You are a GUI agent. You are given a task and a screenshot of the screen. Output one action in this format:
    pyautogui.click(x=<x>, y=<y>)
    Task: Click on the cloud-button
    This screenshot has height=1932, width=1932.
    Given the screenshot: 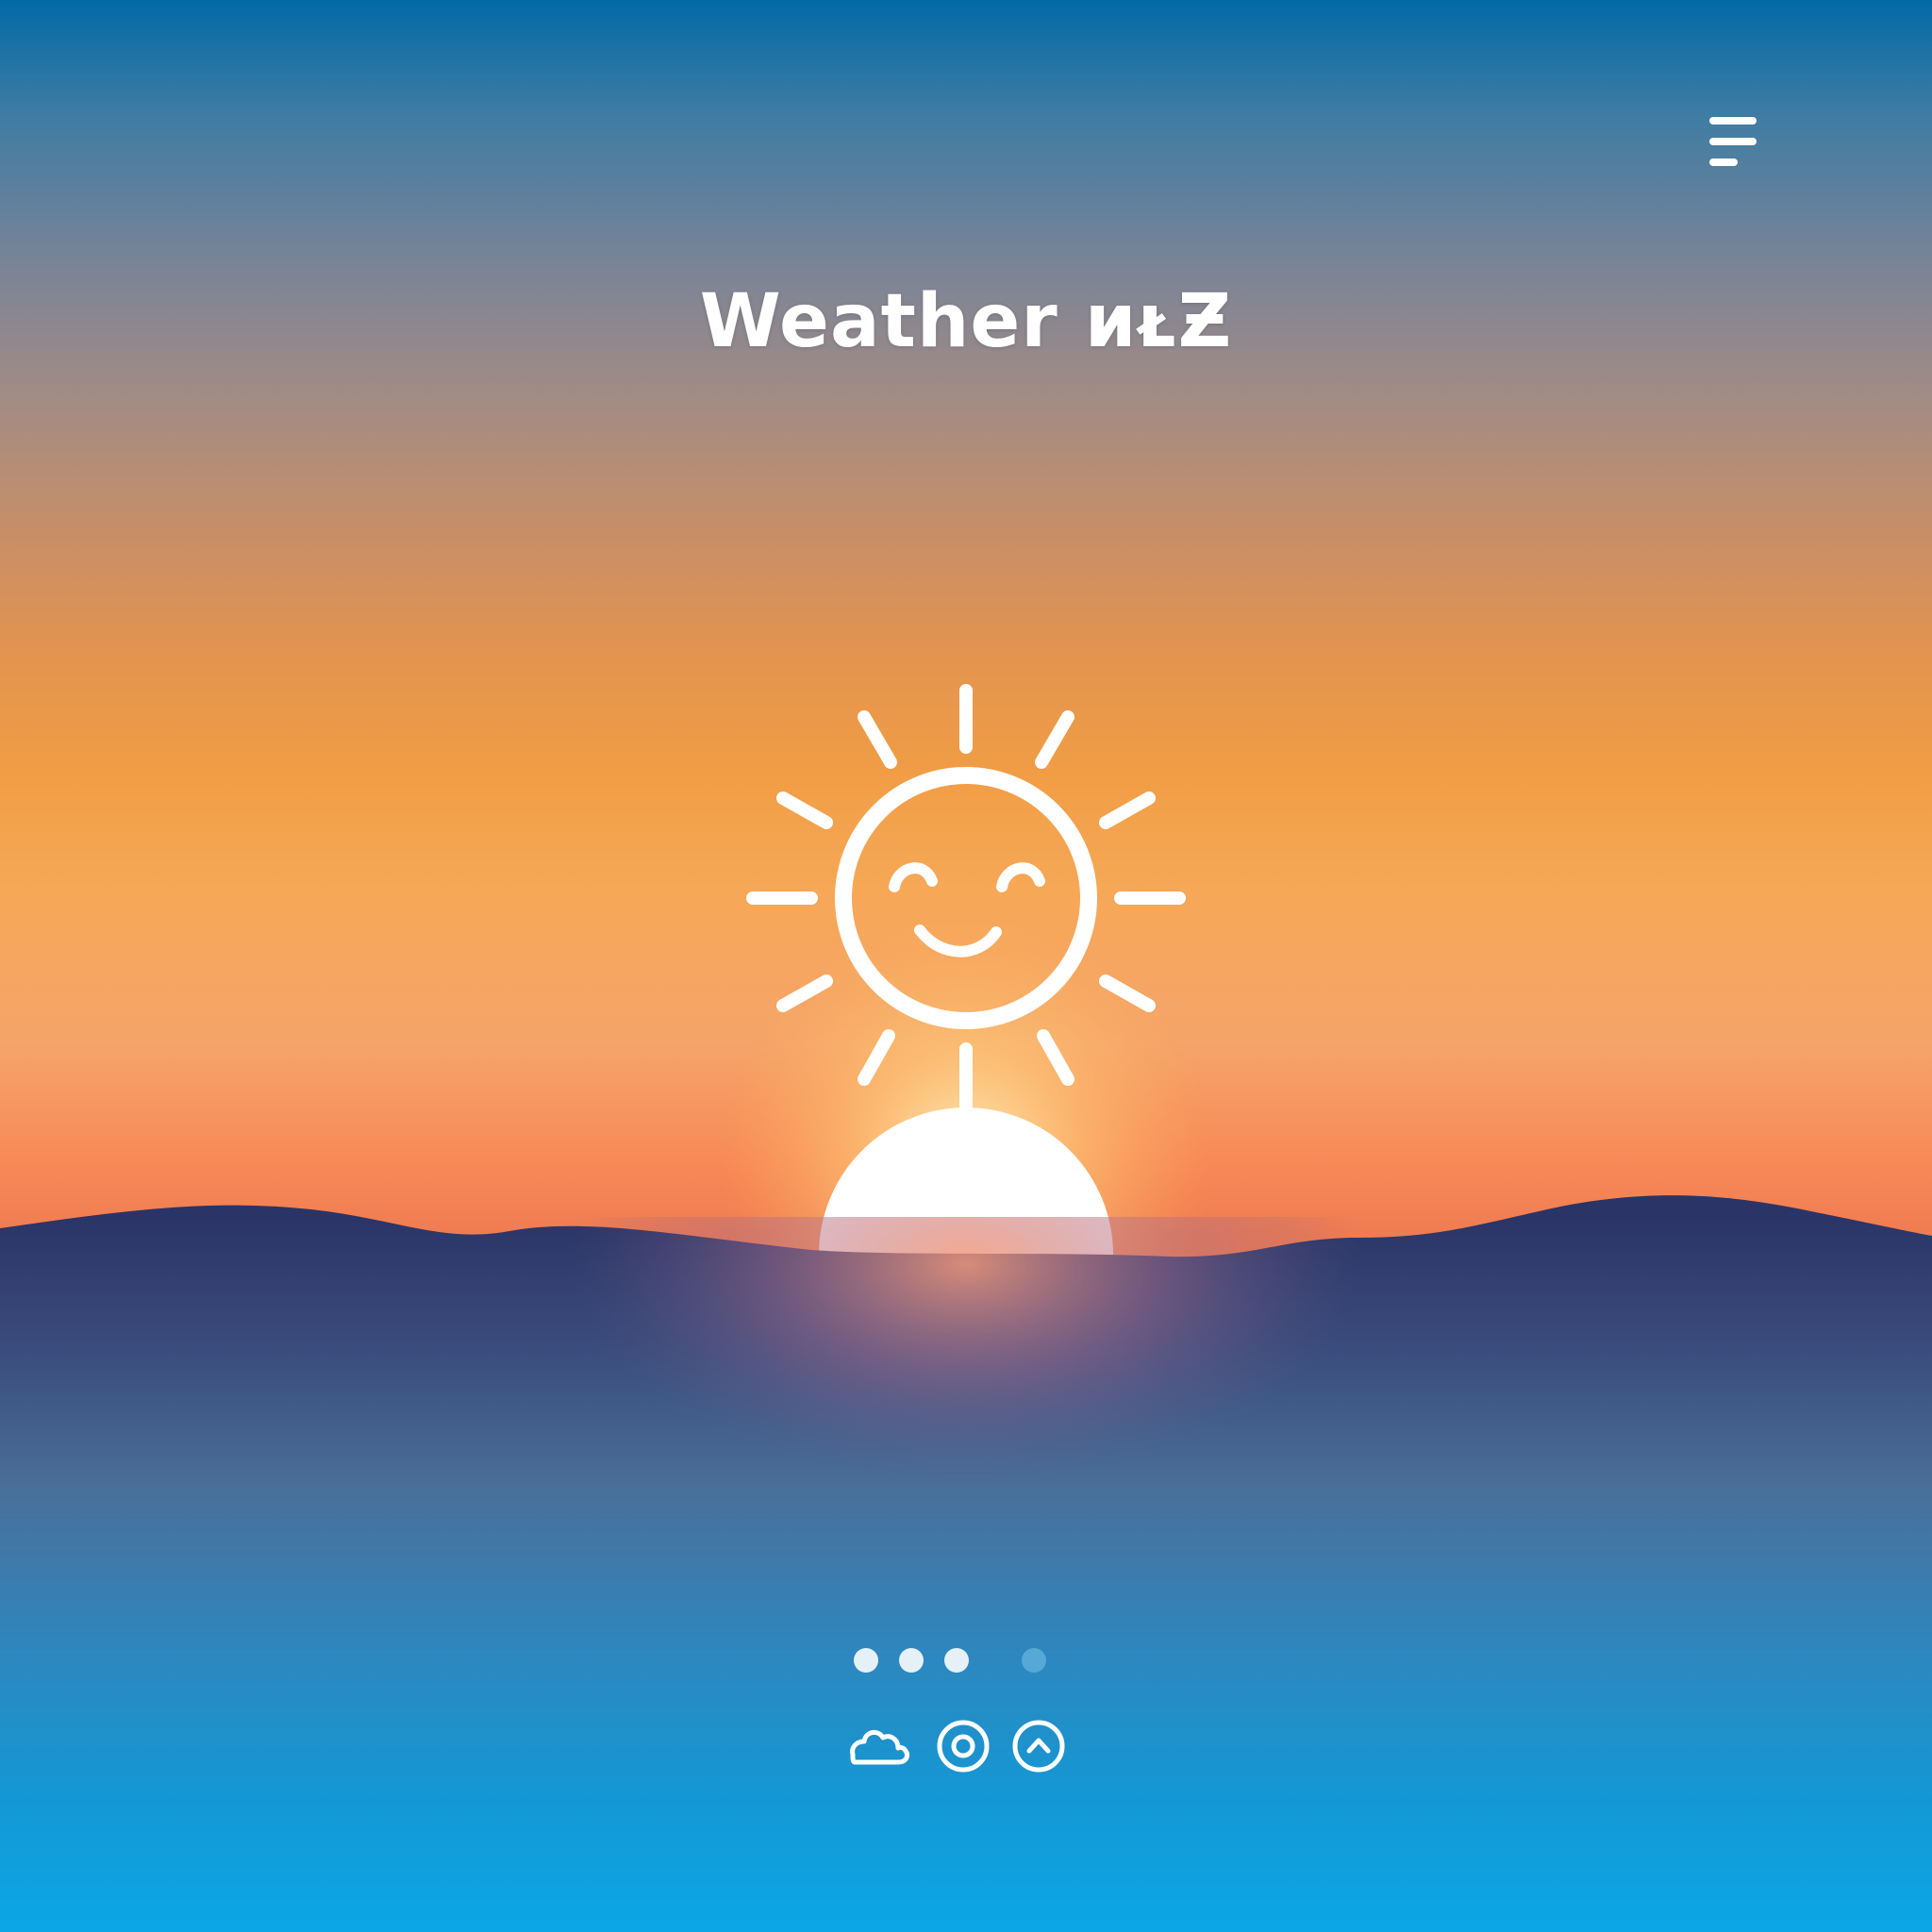 What is the action you would take?
    pyautogui.click(x=877, y=1746)
    